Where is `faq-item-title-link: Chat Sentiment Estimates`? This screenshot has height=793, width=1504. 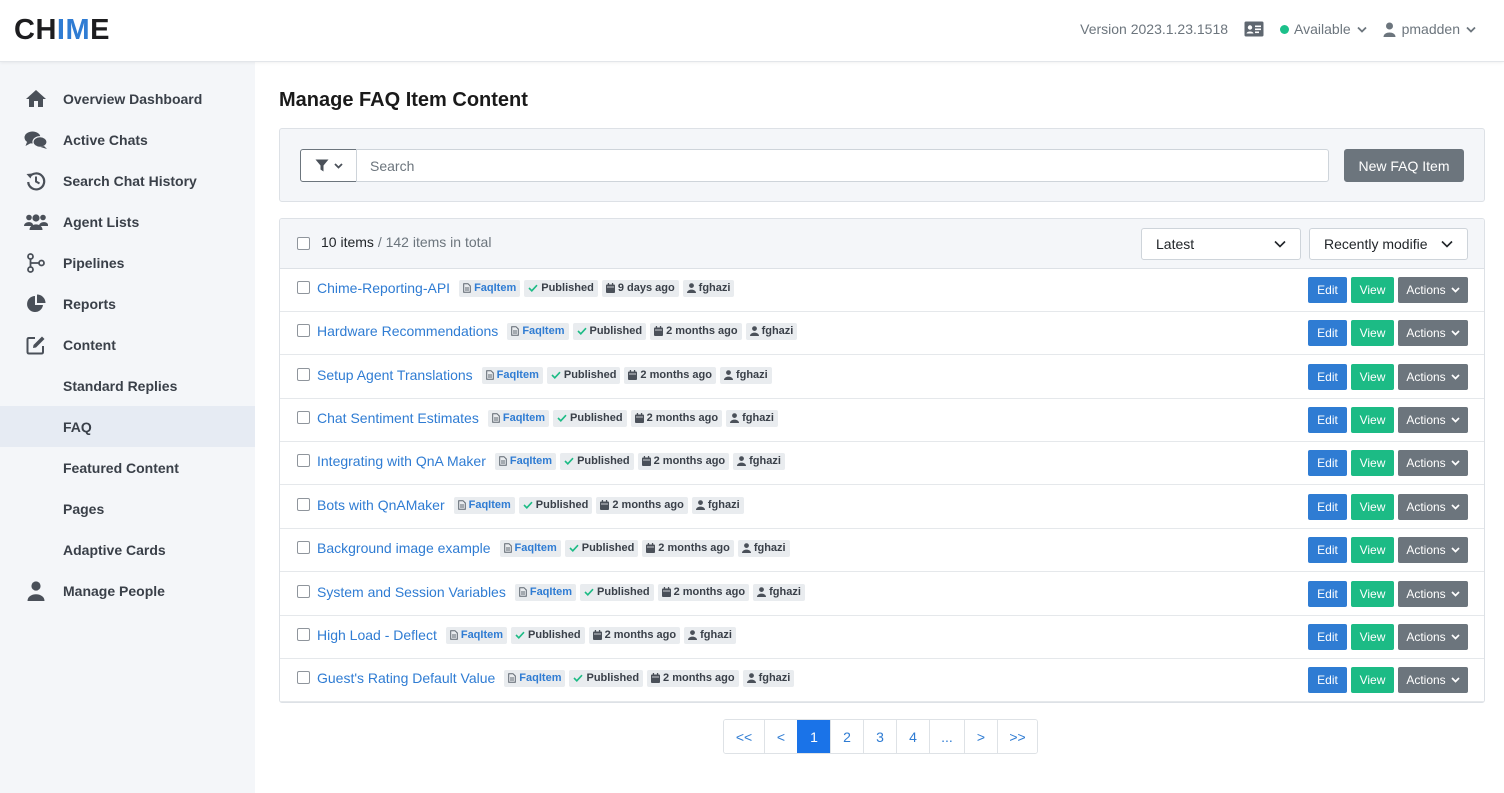 faq-item-title-link: Chat Sentiment Estimates is located at coordinates (398, 418).